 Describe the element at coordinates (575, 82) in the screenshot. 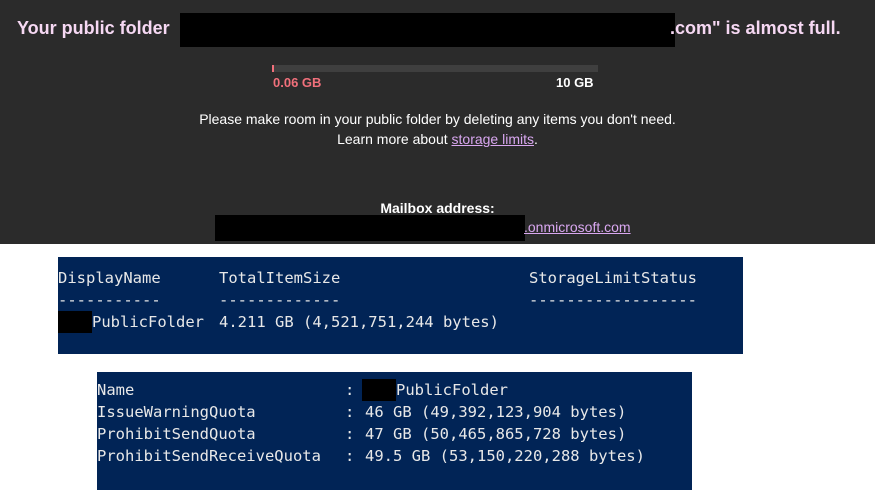

I see `storage-total-label: 10 GB` at that location.